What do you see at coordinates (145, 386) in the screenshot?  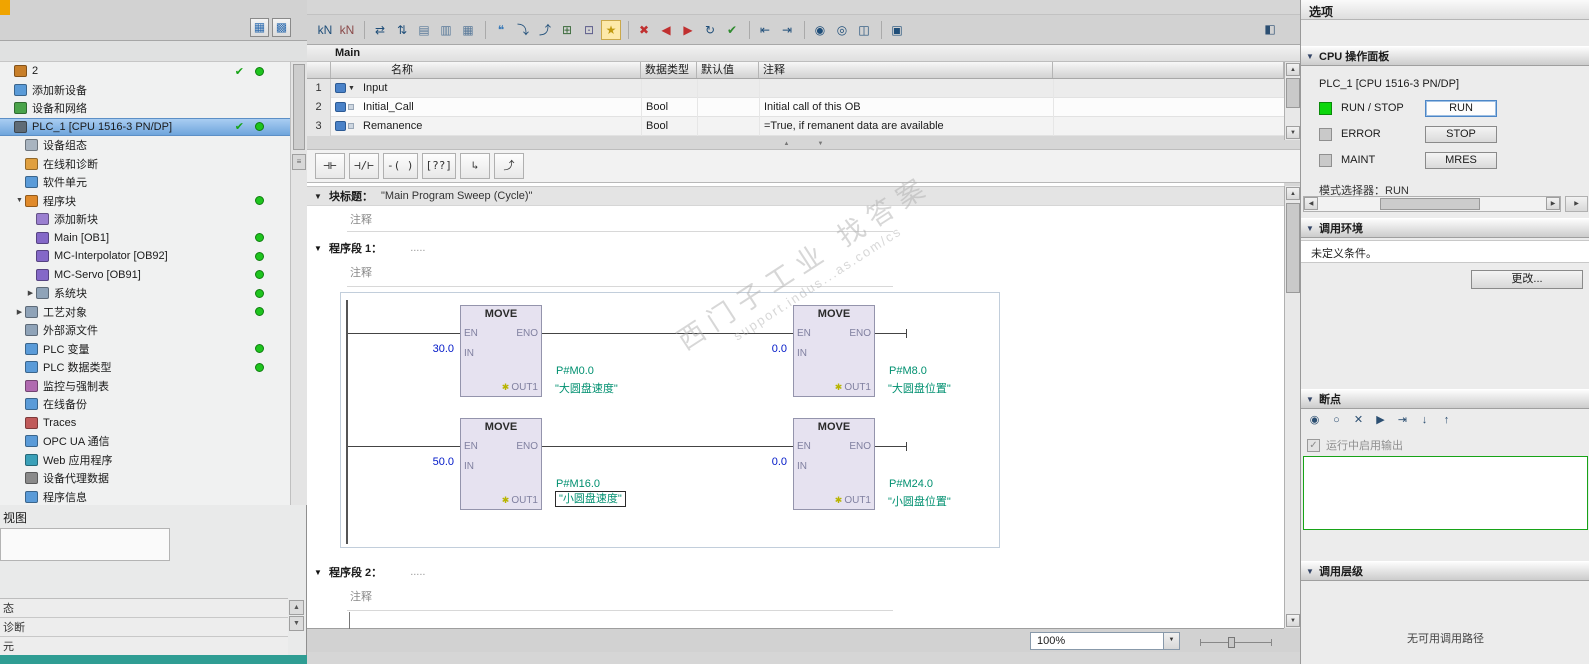 I see `tree-item-watch-force-tables: 监控与强制表` at bounding box center [145, 386].